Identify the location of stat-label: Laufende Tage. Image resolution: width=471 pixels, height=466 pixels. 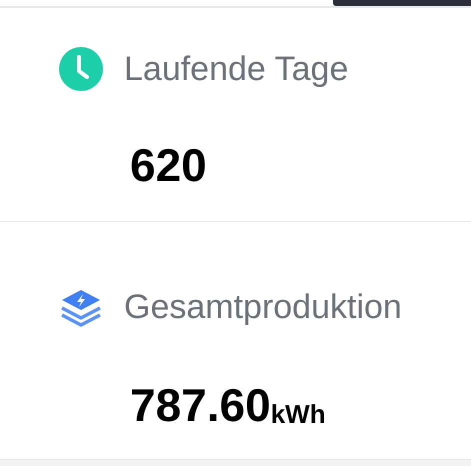
(236, 69).